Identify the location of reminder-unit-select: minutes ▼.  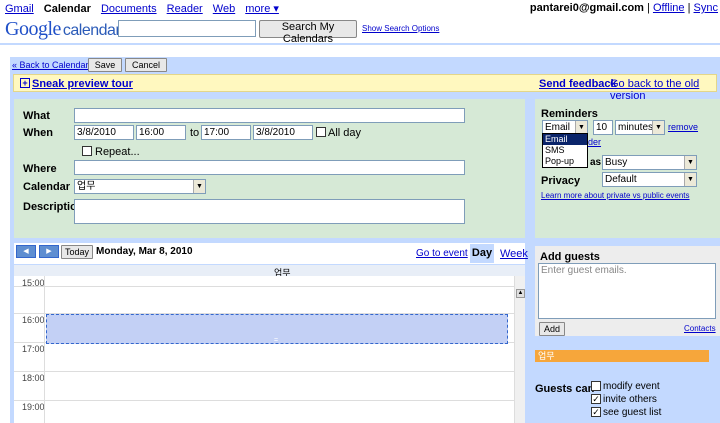
(640, 127).